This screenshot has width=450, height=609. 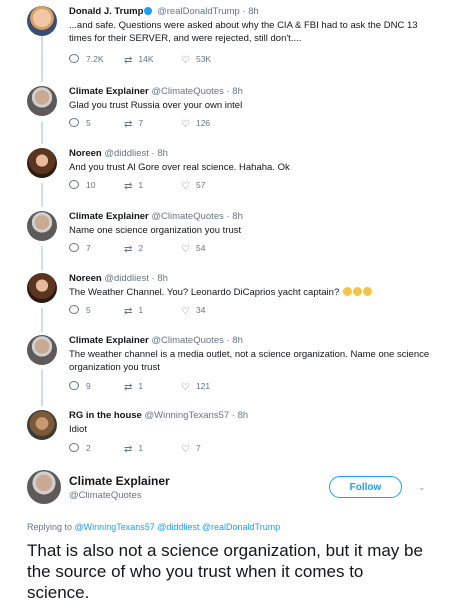 What do you see at coordinates (88, 248) in the screenshot?
I see `reply-count: 7` at bounding box center [88, 248].